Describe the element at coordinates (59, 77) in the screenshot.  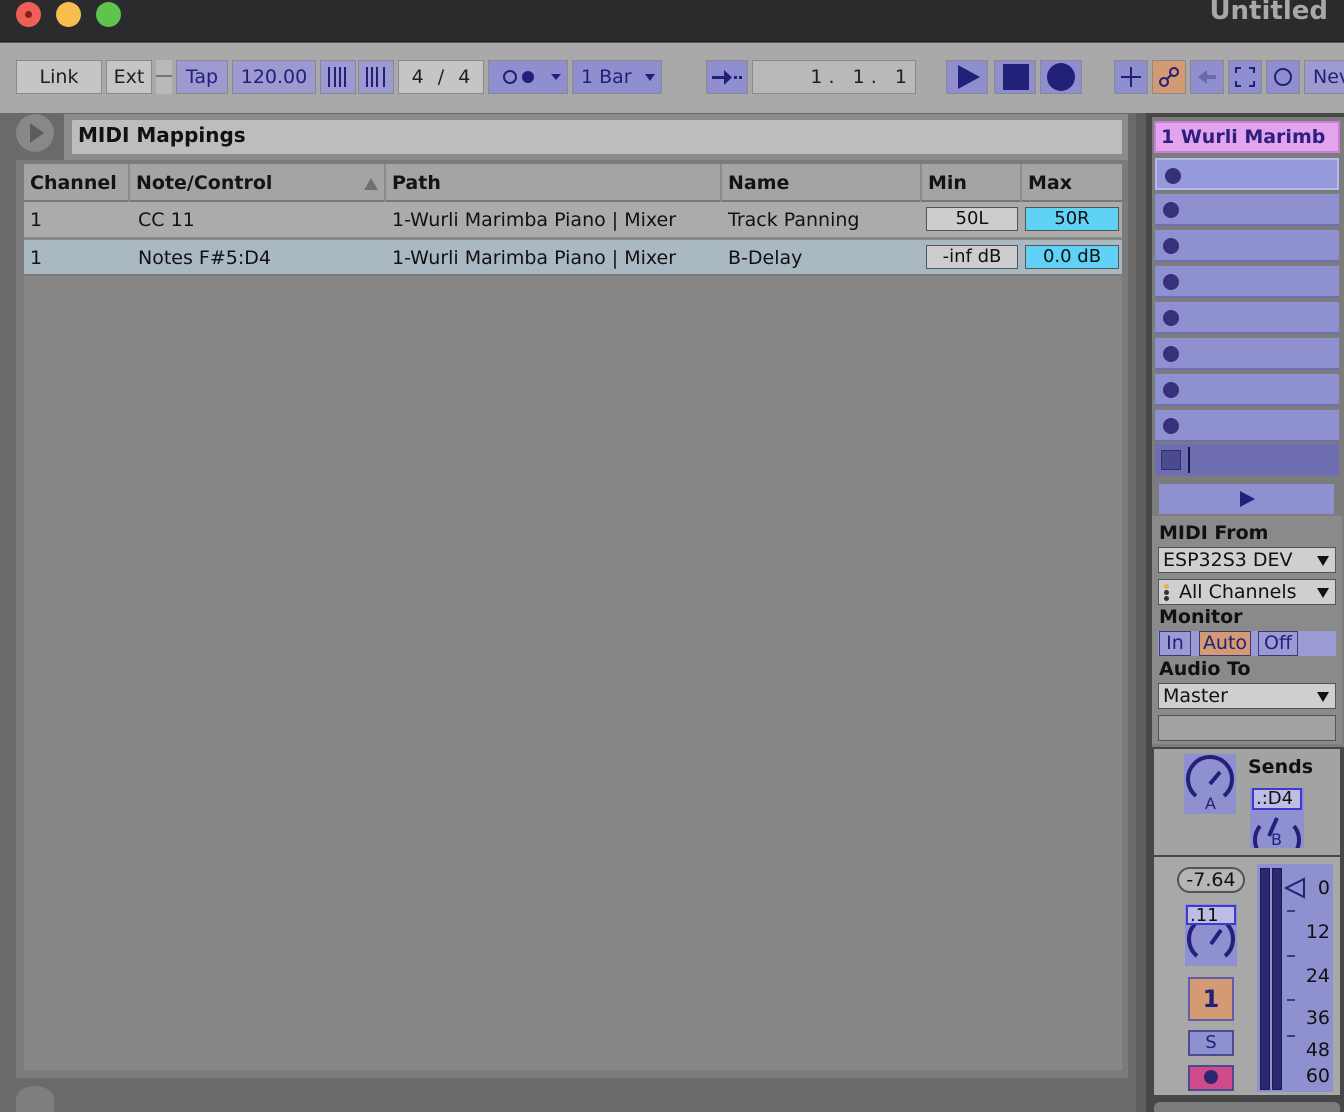
I see `link-button: Link` at that location.